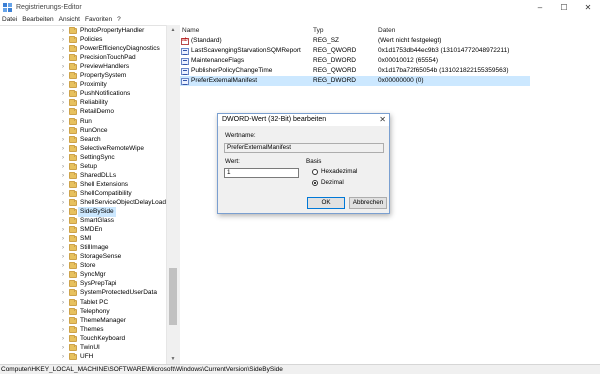 Image resolution: width=600 pixels, height=374 pixels. Describe the element at coordinates (540, 7) in the screenshot. I see `minimize-button: –` at that location.